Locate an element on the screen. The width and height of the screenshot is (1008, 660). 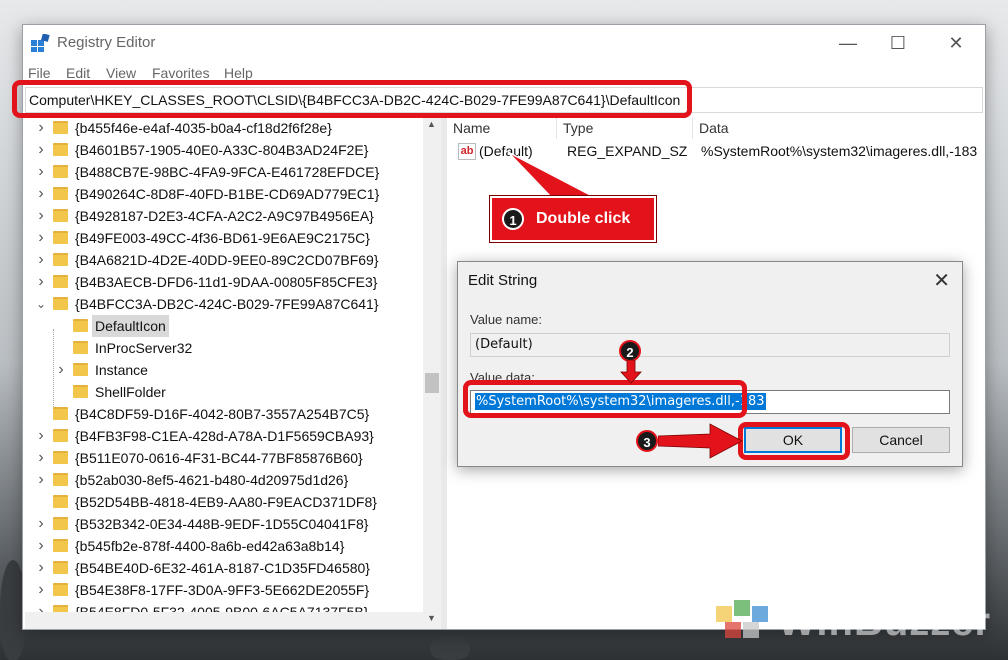
winbuzzer-logo-icon is located at coordinates (742, 619).